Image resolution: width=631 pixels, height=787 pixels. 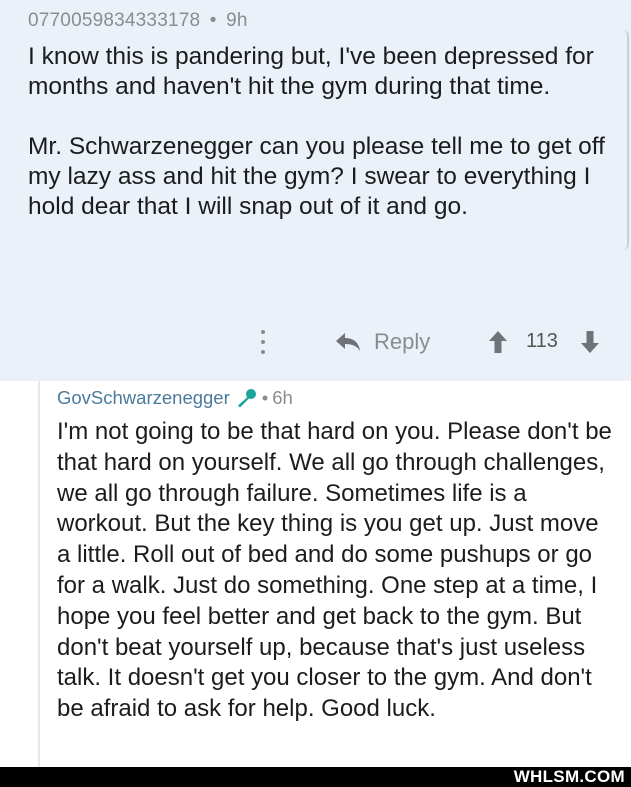 What do you see at coordinates (315, 342) in the screenshot?
I see `post-action-bar: Reply 113` at bounding box center [315, 342].